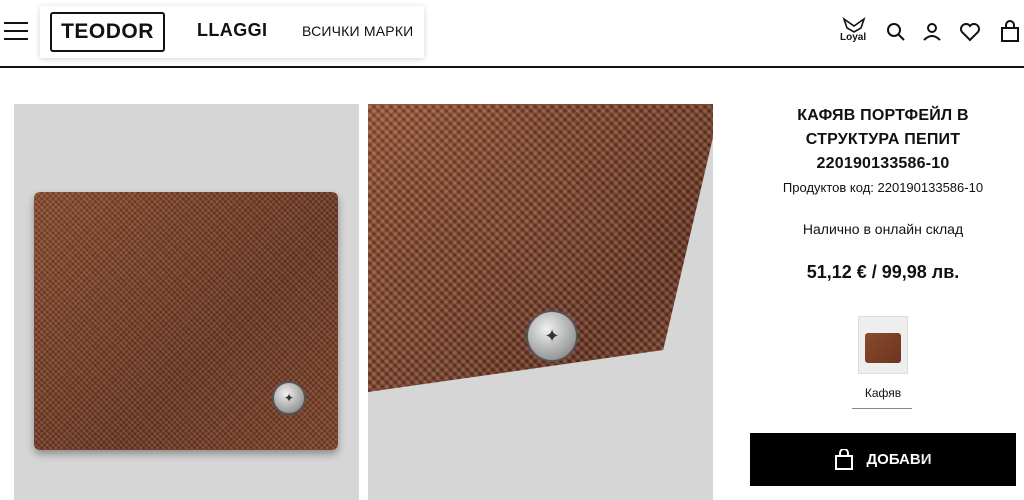 The height and width of the screenshot is (500, 1024). Describe the element at coordinates (883, 393) in the screenshot. I see `color-label: Кафяв` at that location.